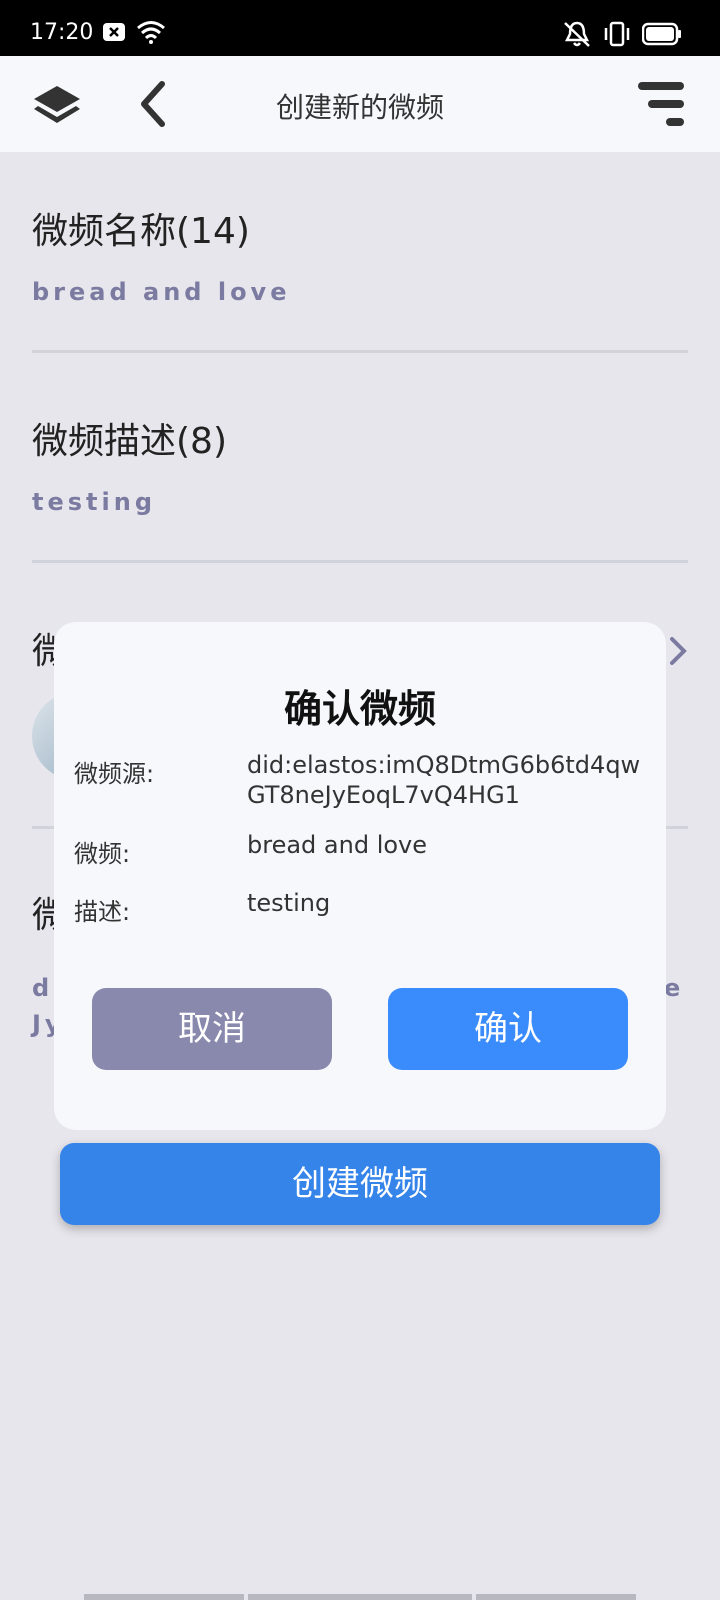  Describe the element at coordinates (360, 28) in the screenshot. I see `status-bar: 17:20` at that location.